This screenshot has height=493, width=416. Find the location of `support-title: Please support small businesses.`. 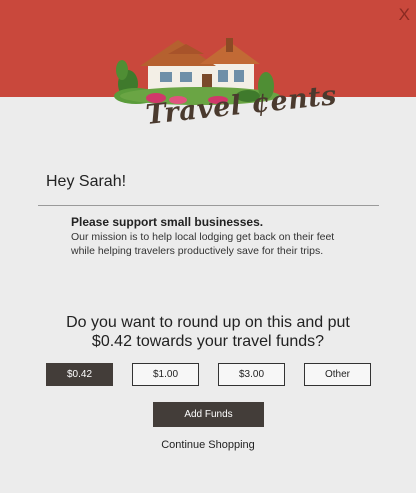

support-title: Please support small businesses. is located at coordinates (167, 222).